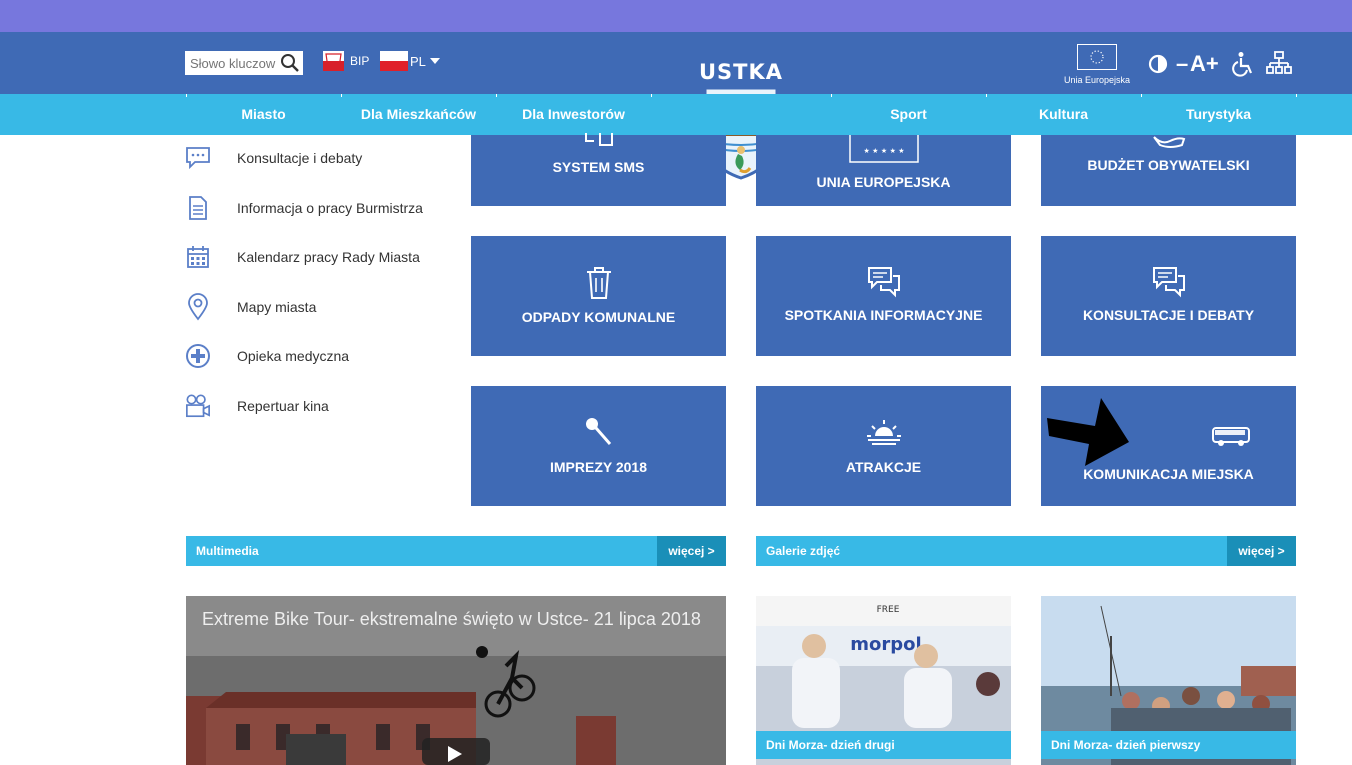  Describe the element at coordinates (883, 182) in the screenshot. I see `tile-label: UNIA EUROPEJSKA` at that location.